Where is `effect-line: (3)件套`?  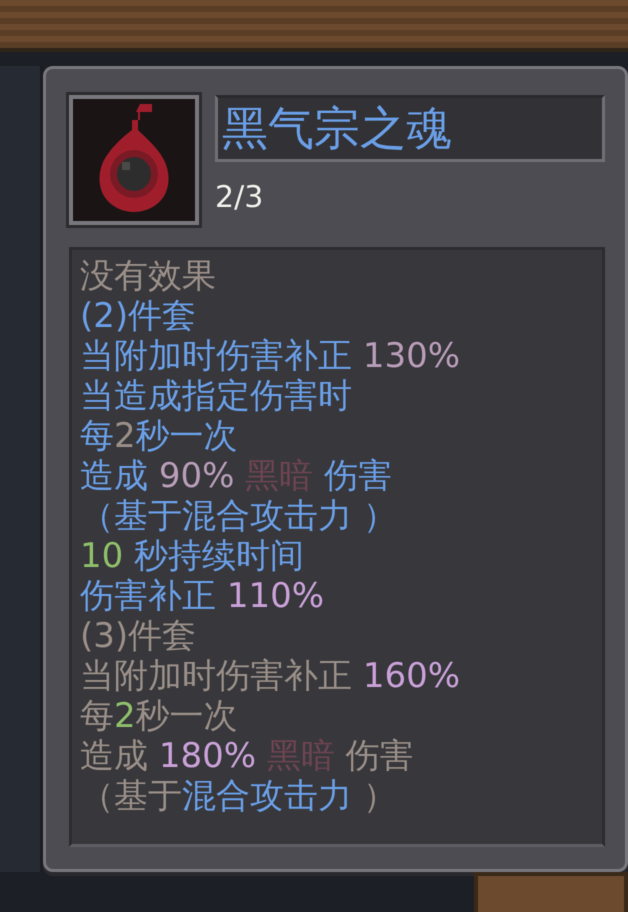
effect-line: (3)件套 is located at coordinates (139, 636).